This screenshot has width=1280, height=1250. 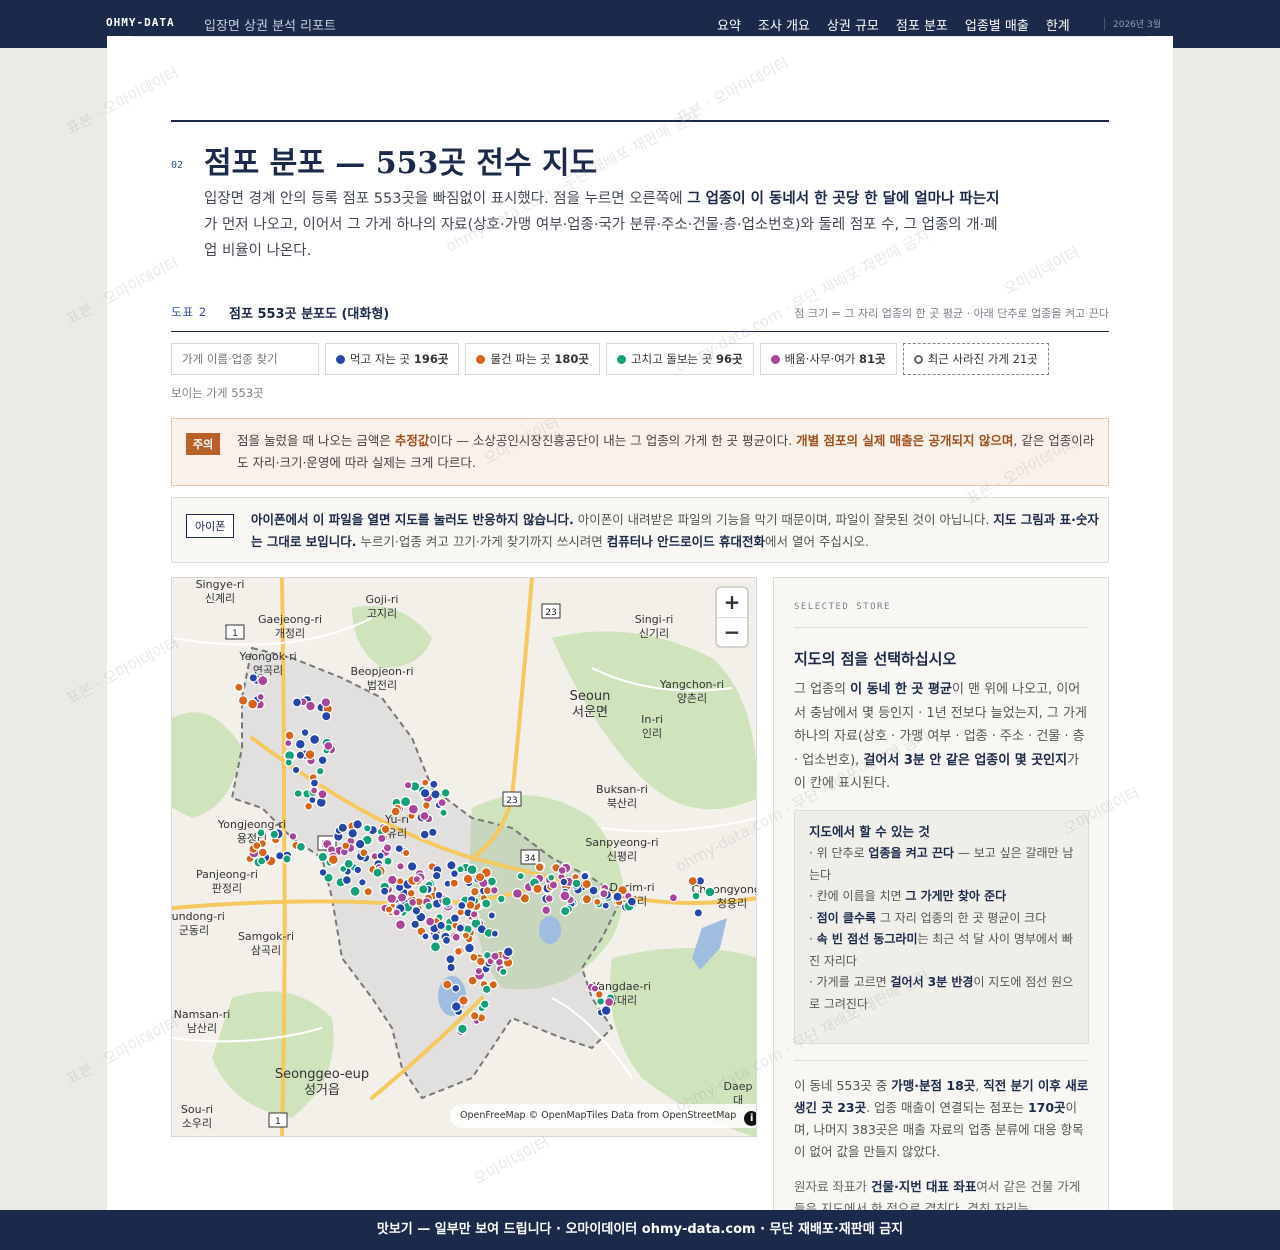 What do you see at coordinates (784, 24) in the screenshot?
I see `nav-link-overview: 조사 개요` at bounding box center [784, 24].